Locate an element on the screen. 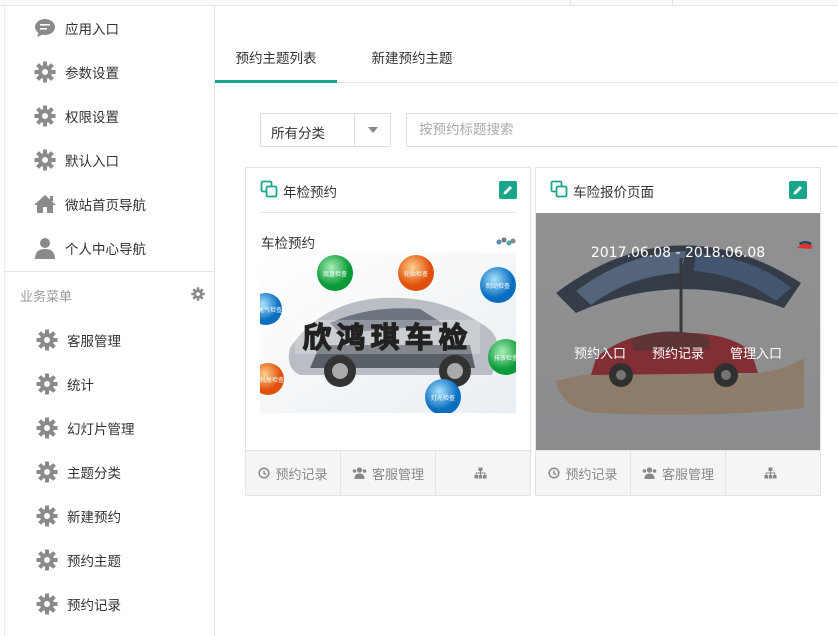 The height and width of the screenshot is (636, 838). chat-bubble-icon is located at coordinates (45, 28).